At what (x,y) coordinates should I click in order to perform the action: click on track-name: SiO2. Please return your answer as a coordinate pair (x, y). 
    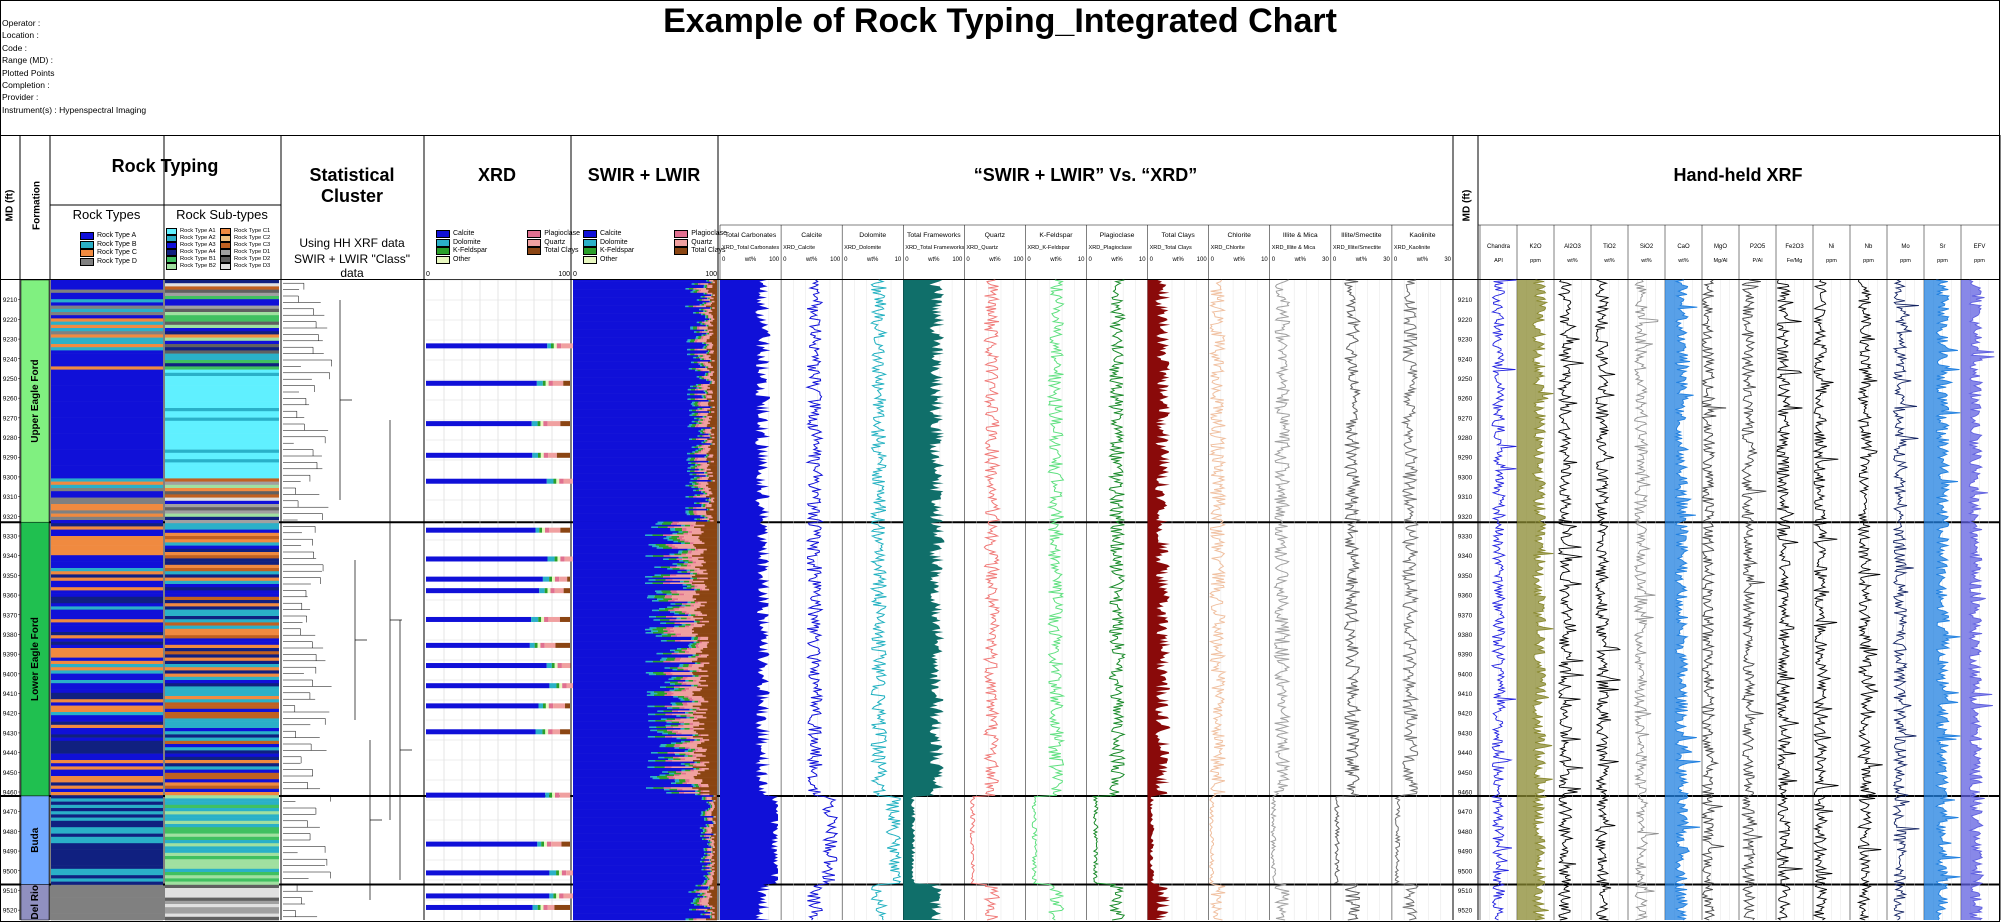
    Looking at the image, I should click on (1647, 247).